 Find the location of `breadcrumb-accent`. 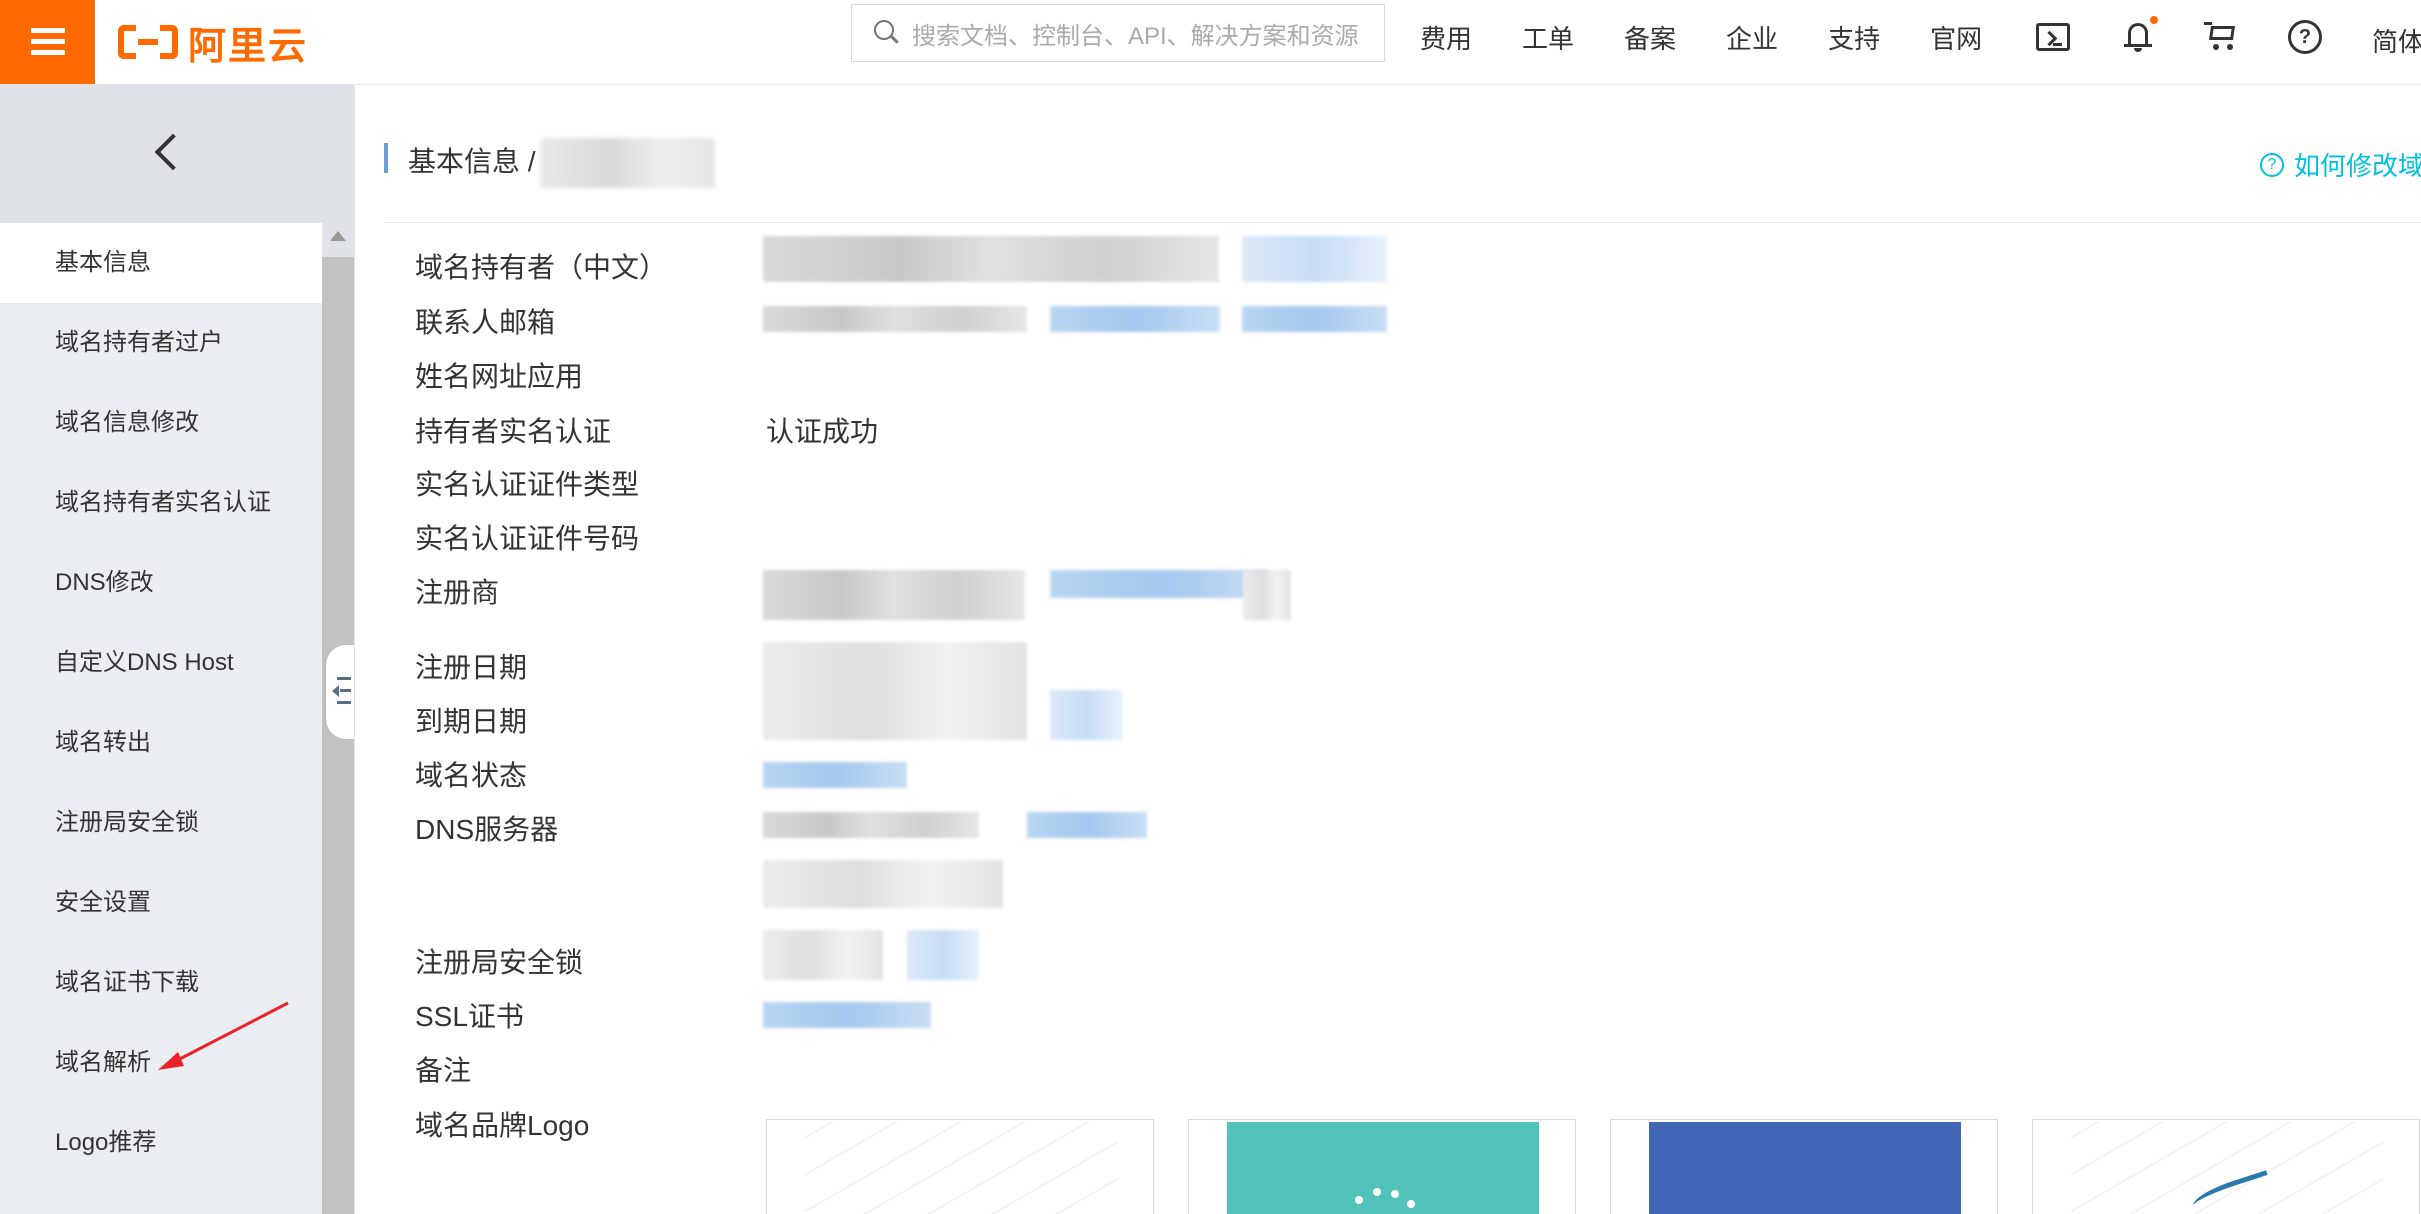

breadcrumb-accent is located at coordinates (386, 158).